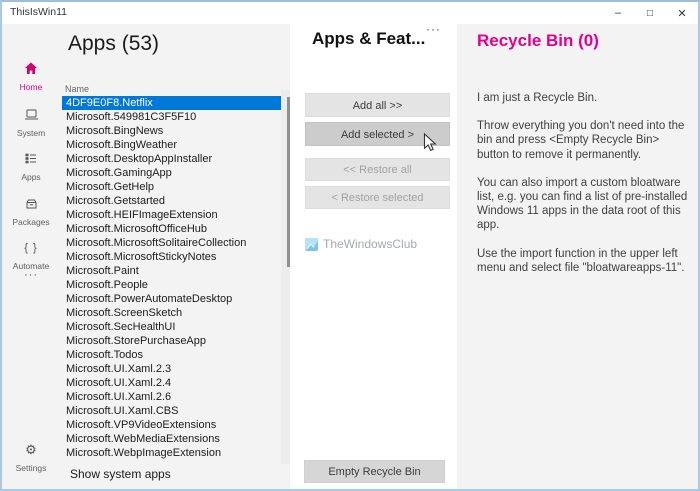  What do you see at coordinates (31, 256) in the screenshot?
I see `sidebar-item-automate: { } Automate` at bounding box center [31, 256].